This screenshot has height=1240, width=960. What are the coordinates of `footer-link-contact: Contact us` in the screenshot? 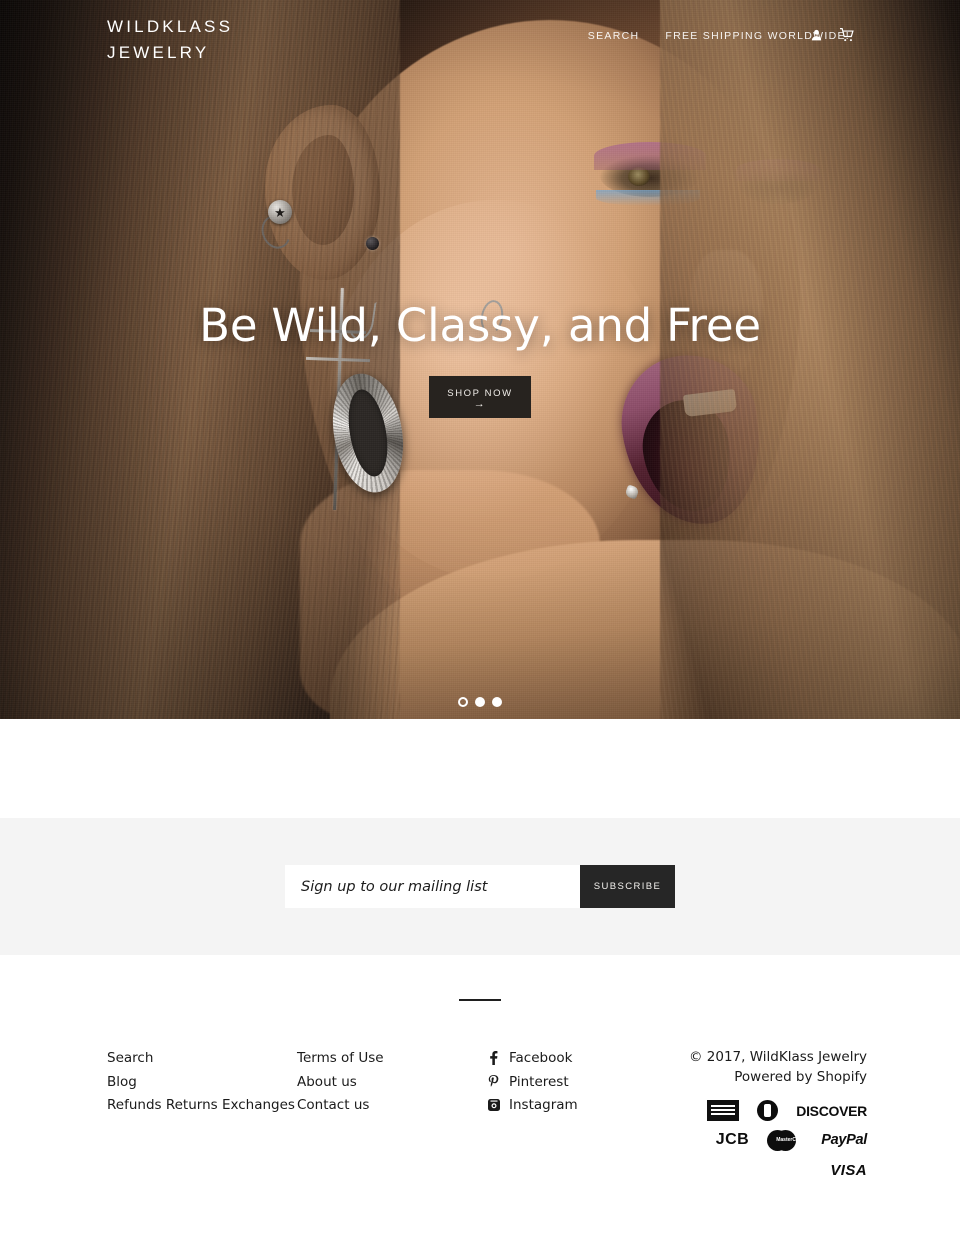 It's located at (392, 1105).